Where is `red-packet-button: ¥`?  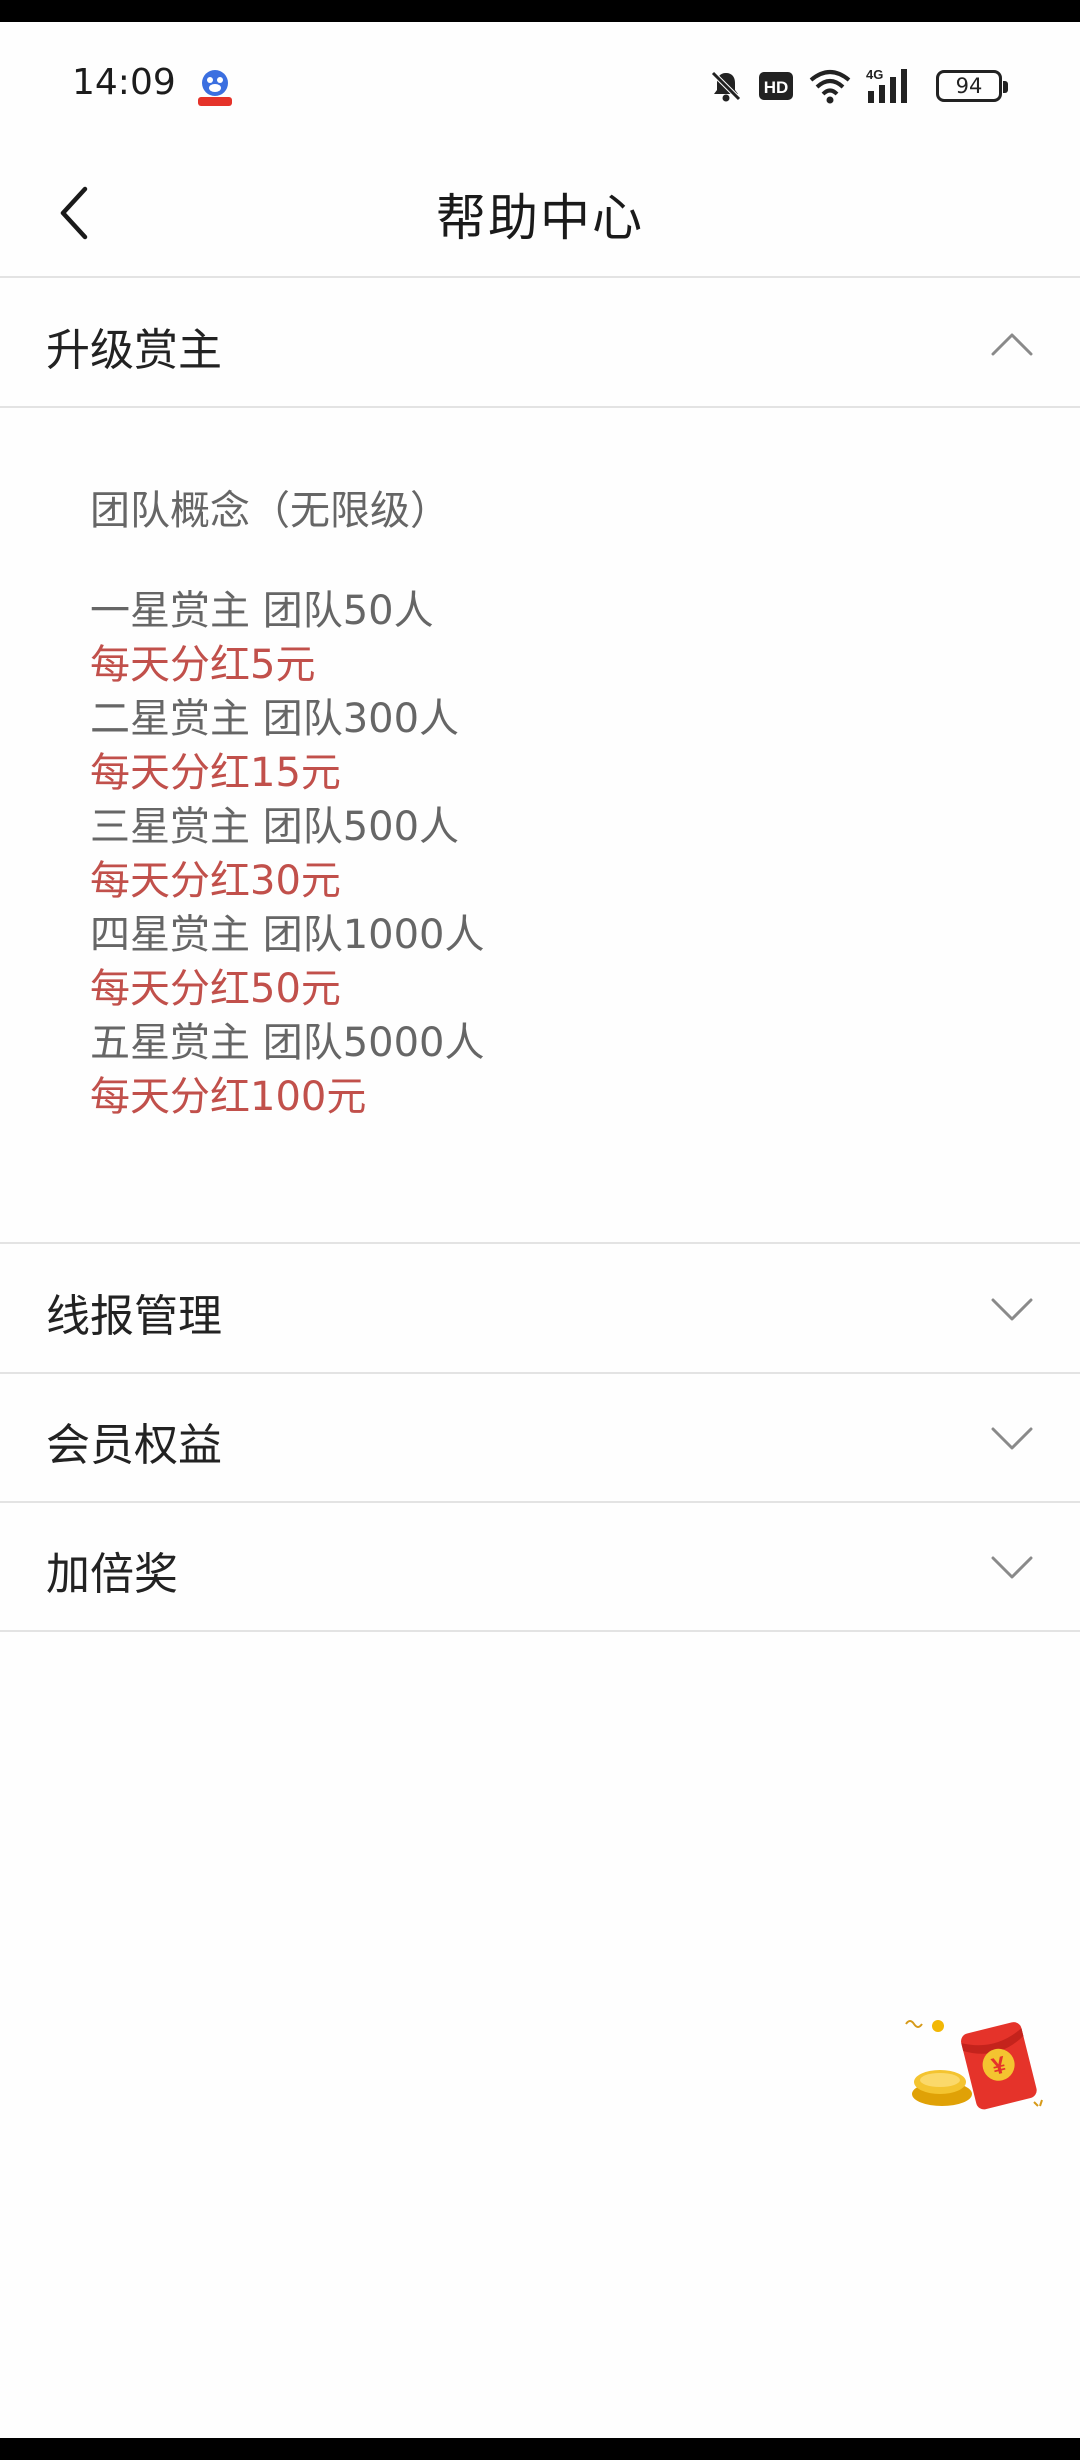
red-packet-button: ¥ is located at coordinates (976, 2066).